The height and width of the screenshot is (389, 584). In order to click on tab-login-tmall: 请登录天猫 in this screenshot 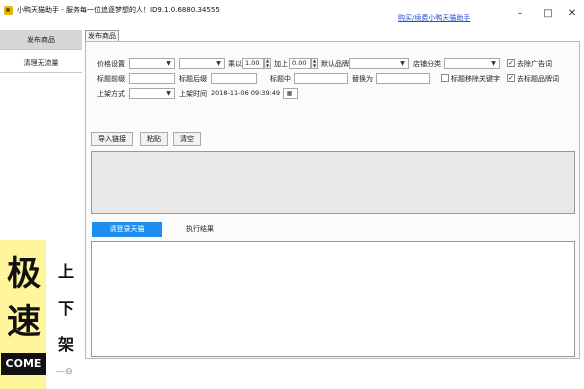, I will do `click(127, 229)`.